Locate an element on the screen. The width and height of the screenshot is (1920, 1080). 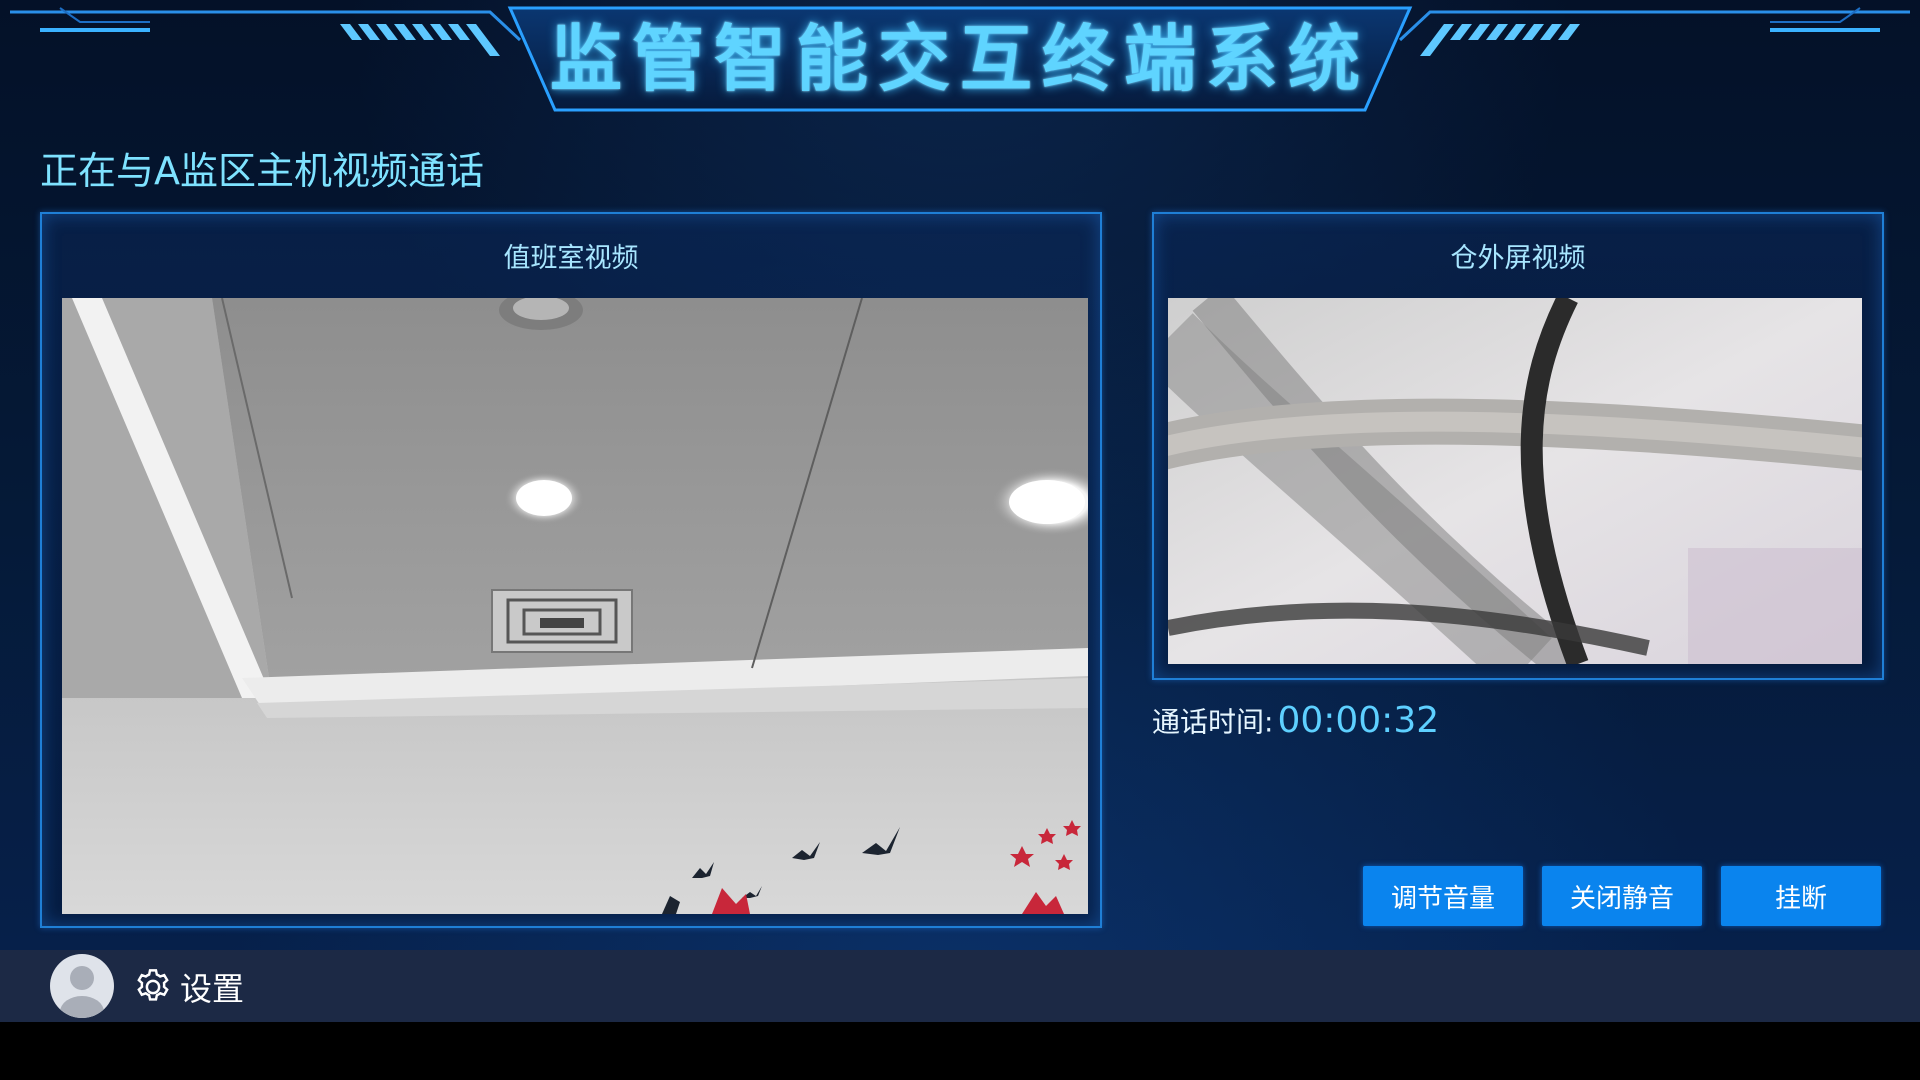
settings-button: 设置 is located at coordinates (188, 987).